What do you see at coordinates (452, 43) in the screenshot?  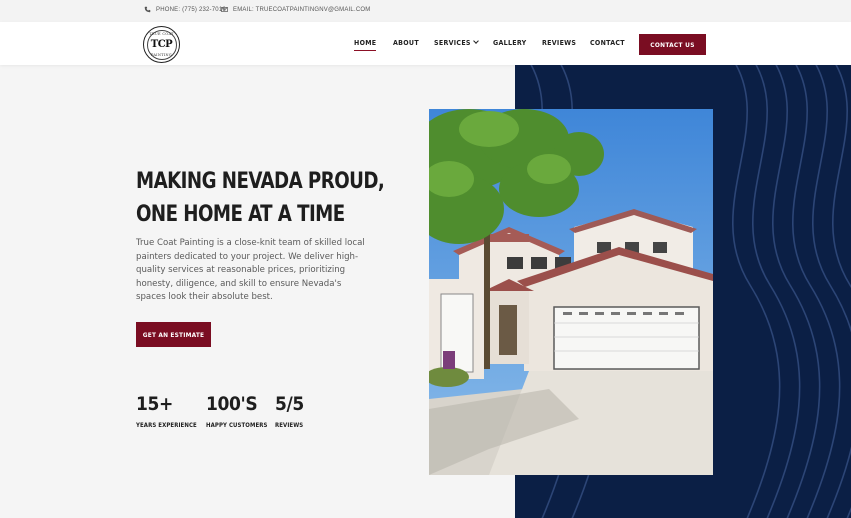 I see `nav-item-services-label: SERVICES` at bounding box center [452, 43].